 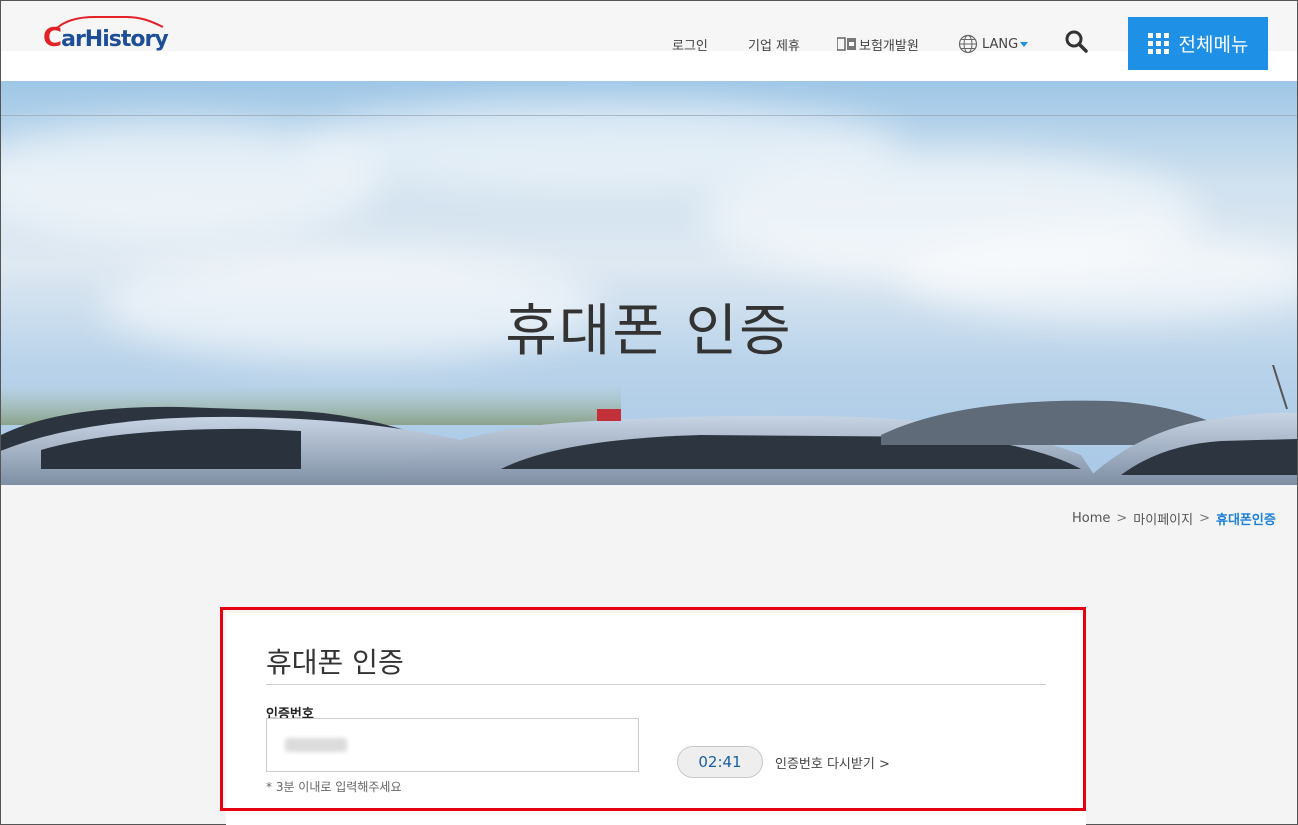 What do you see at coordinates (889, 46) in the screenshot?
I see `kidi-label: 보험개발원` at bounding box center [889, 46].